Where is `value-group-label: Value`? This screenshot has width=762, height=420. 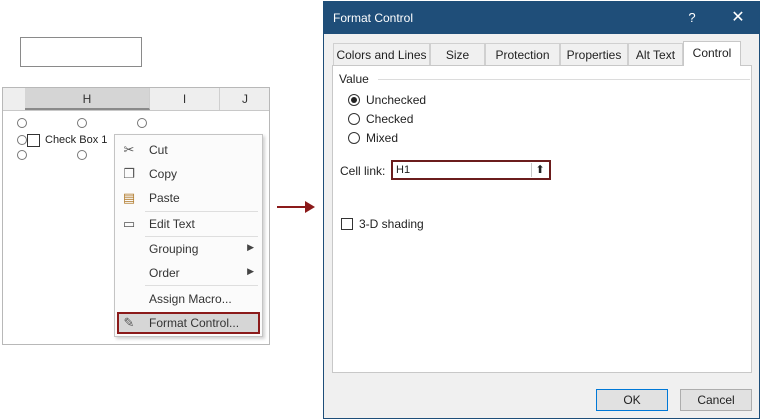
value-group-label: Value is located at coordinates (354, 79).